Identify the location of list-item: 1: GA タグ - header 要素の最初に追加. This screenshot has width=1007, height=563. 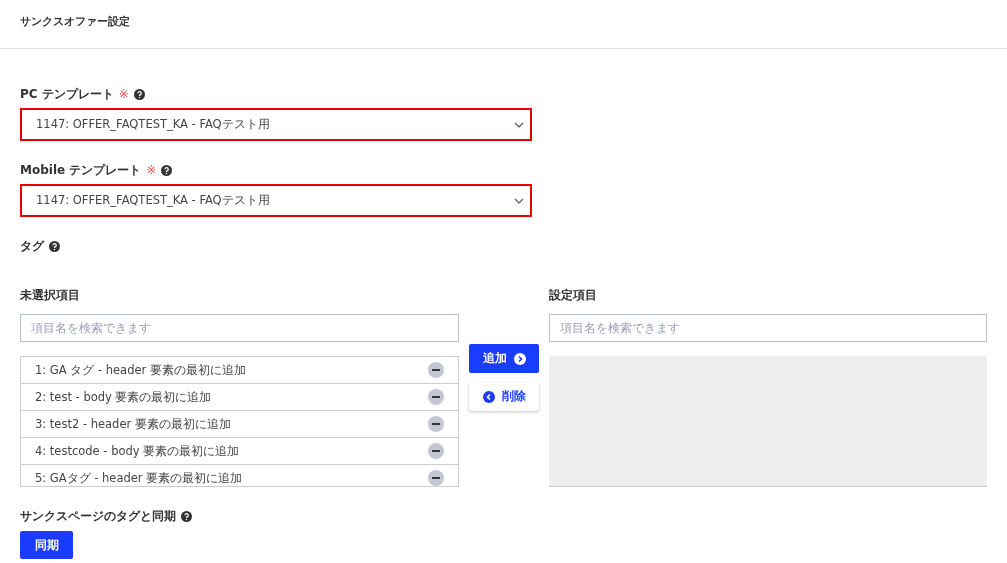
(239, 370).